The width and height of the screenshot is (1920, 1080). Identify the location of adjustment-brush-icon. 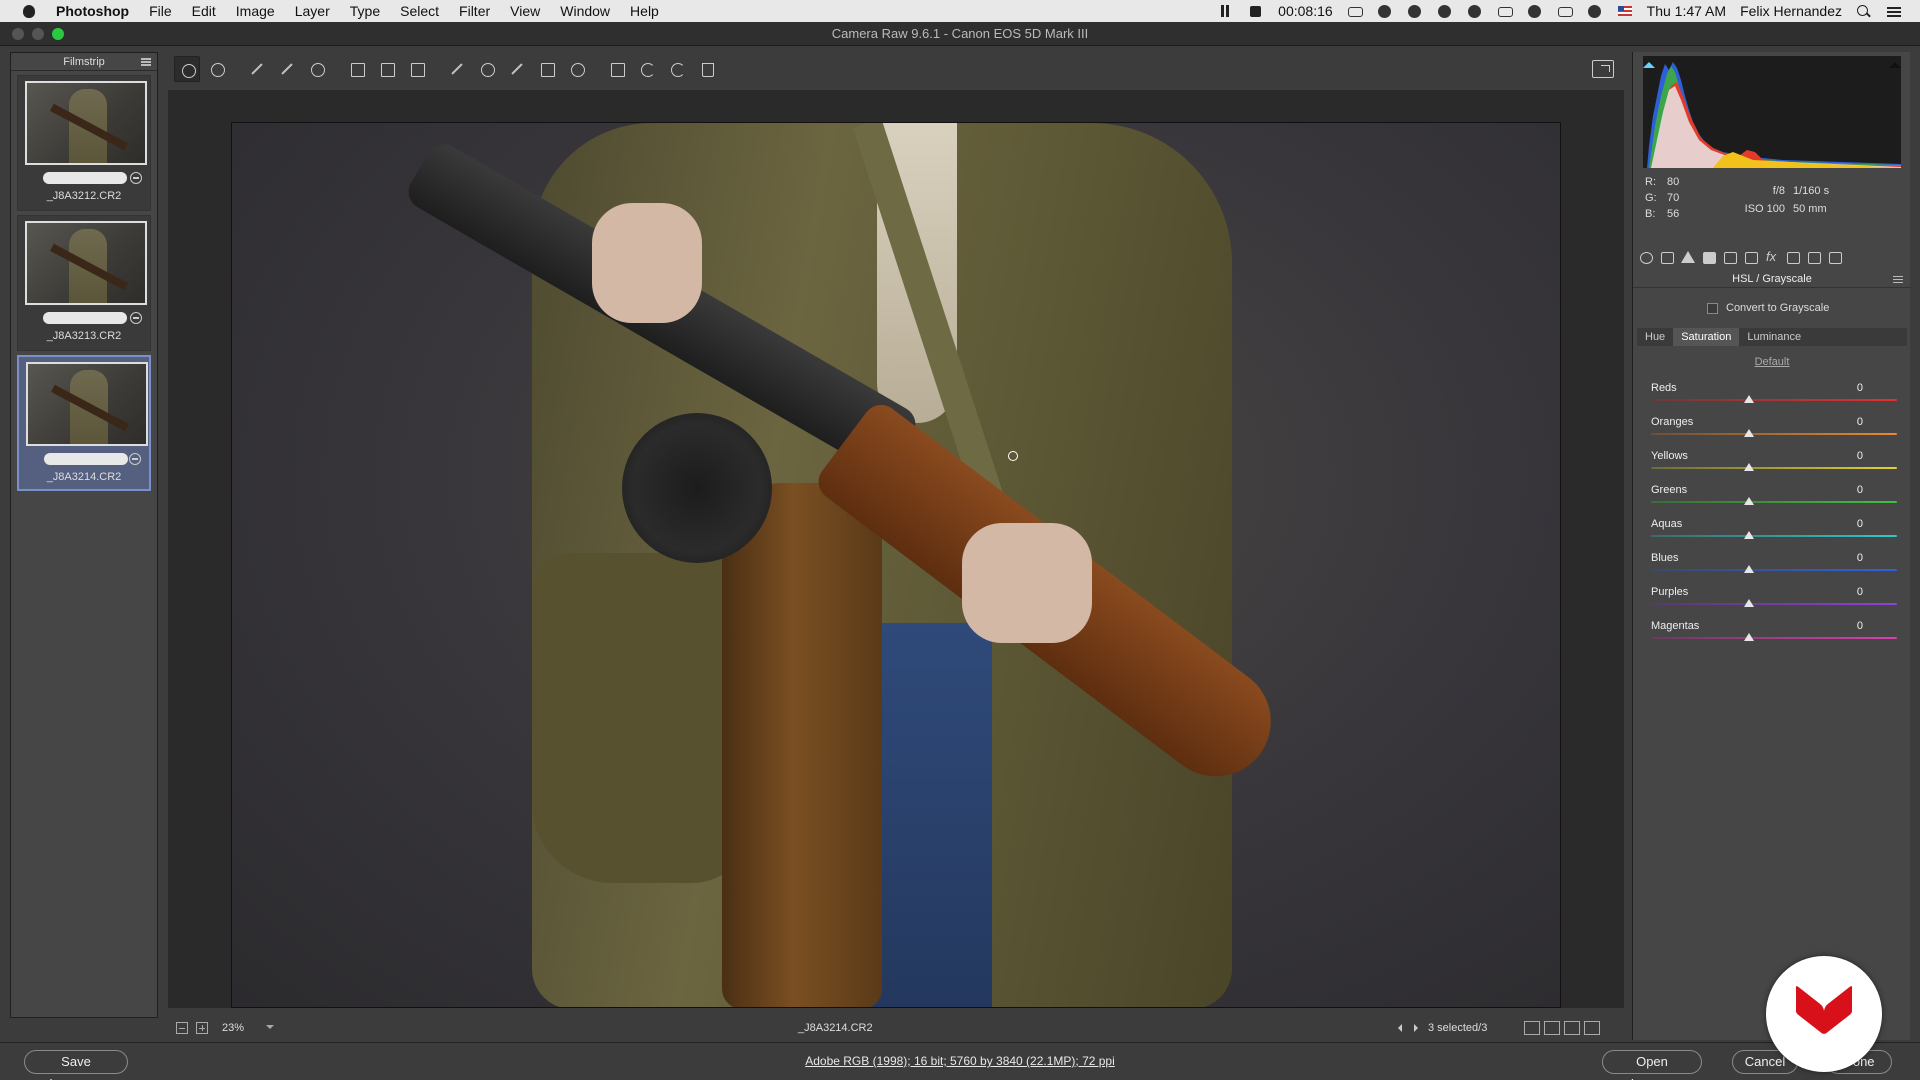
(517, 69).